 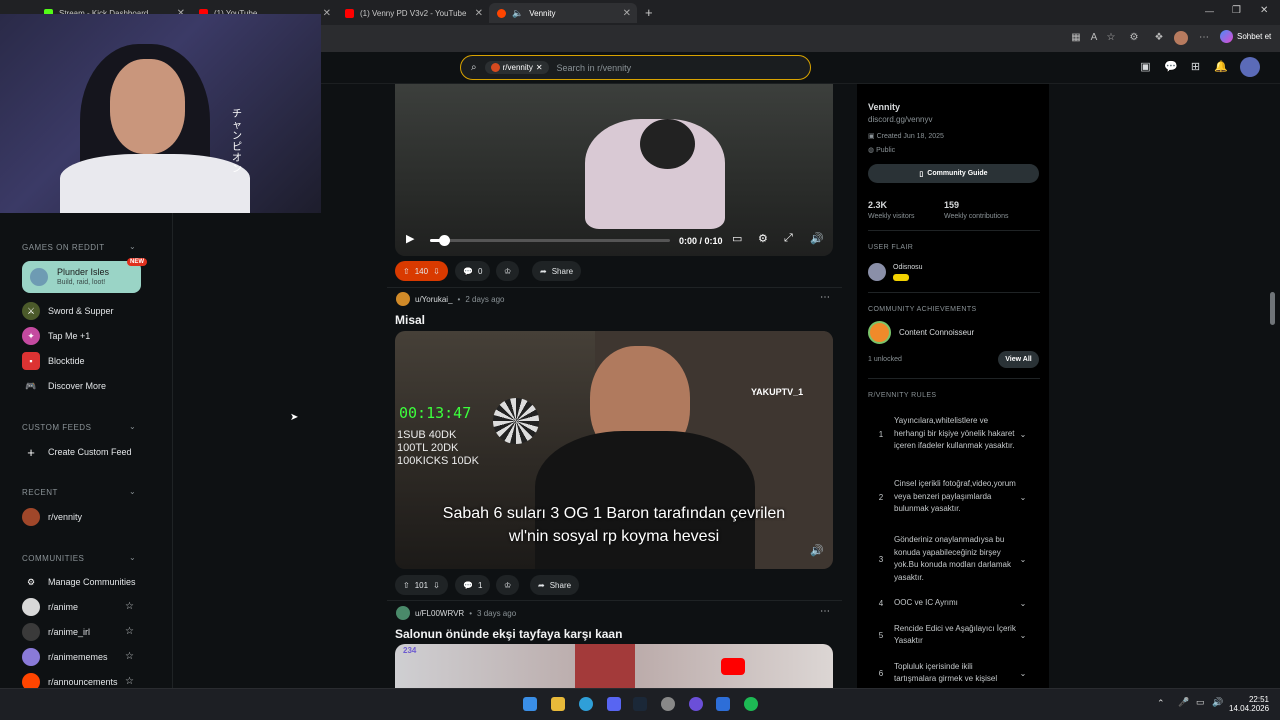 What do you see at coordinates (410, 320) in the screenshot?
I see `post-title: Misal` at bounding box center [410, 320].